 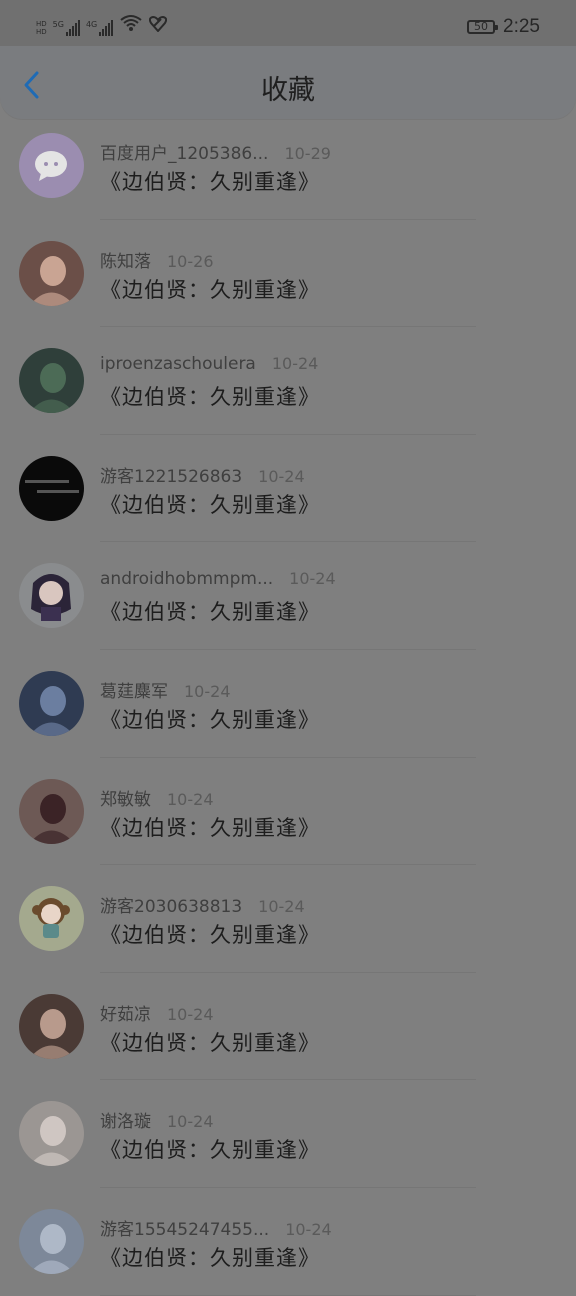 I want to click on item-meta: 游客15545247455... 10-24, so click(x=216, y=1227).